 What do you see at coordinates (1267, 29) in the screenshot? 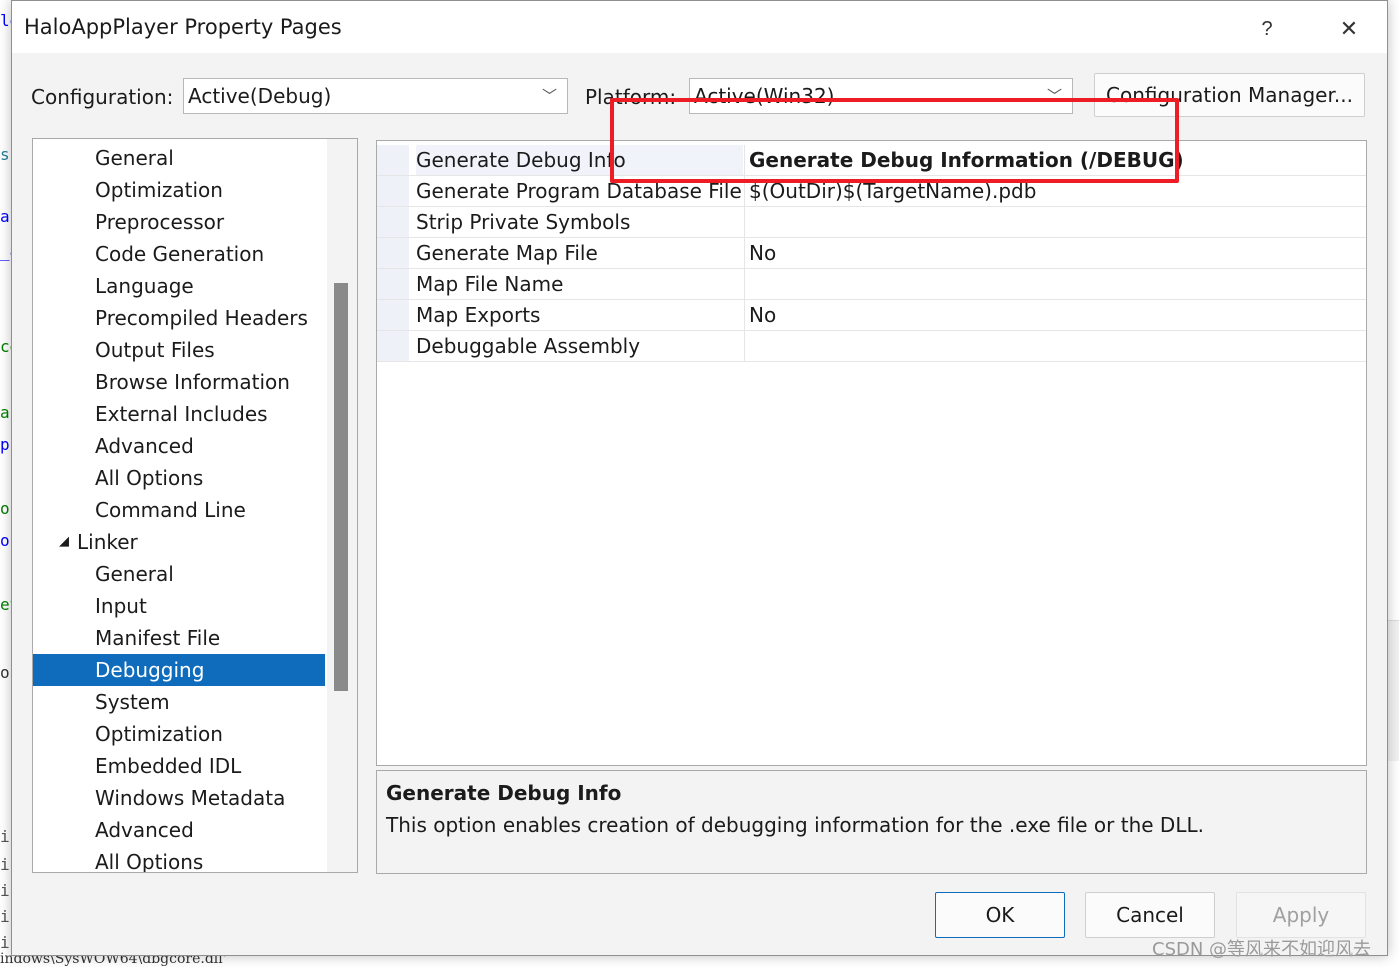
I see `help-button: ?` at bounding box center [1267, 29].